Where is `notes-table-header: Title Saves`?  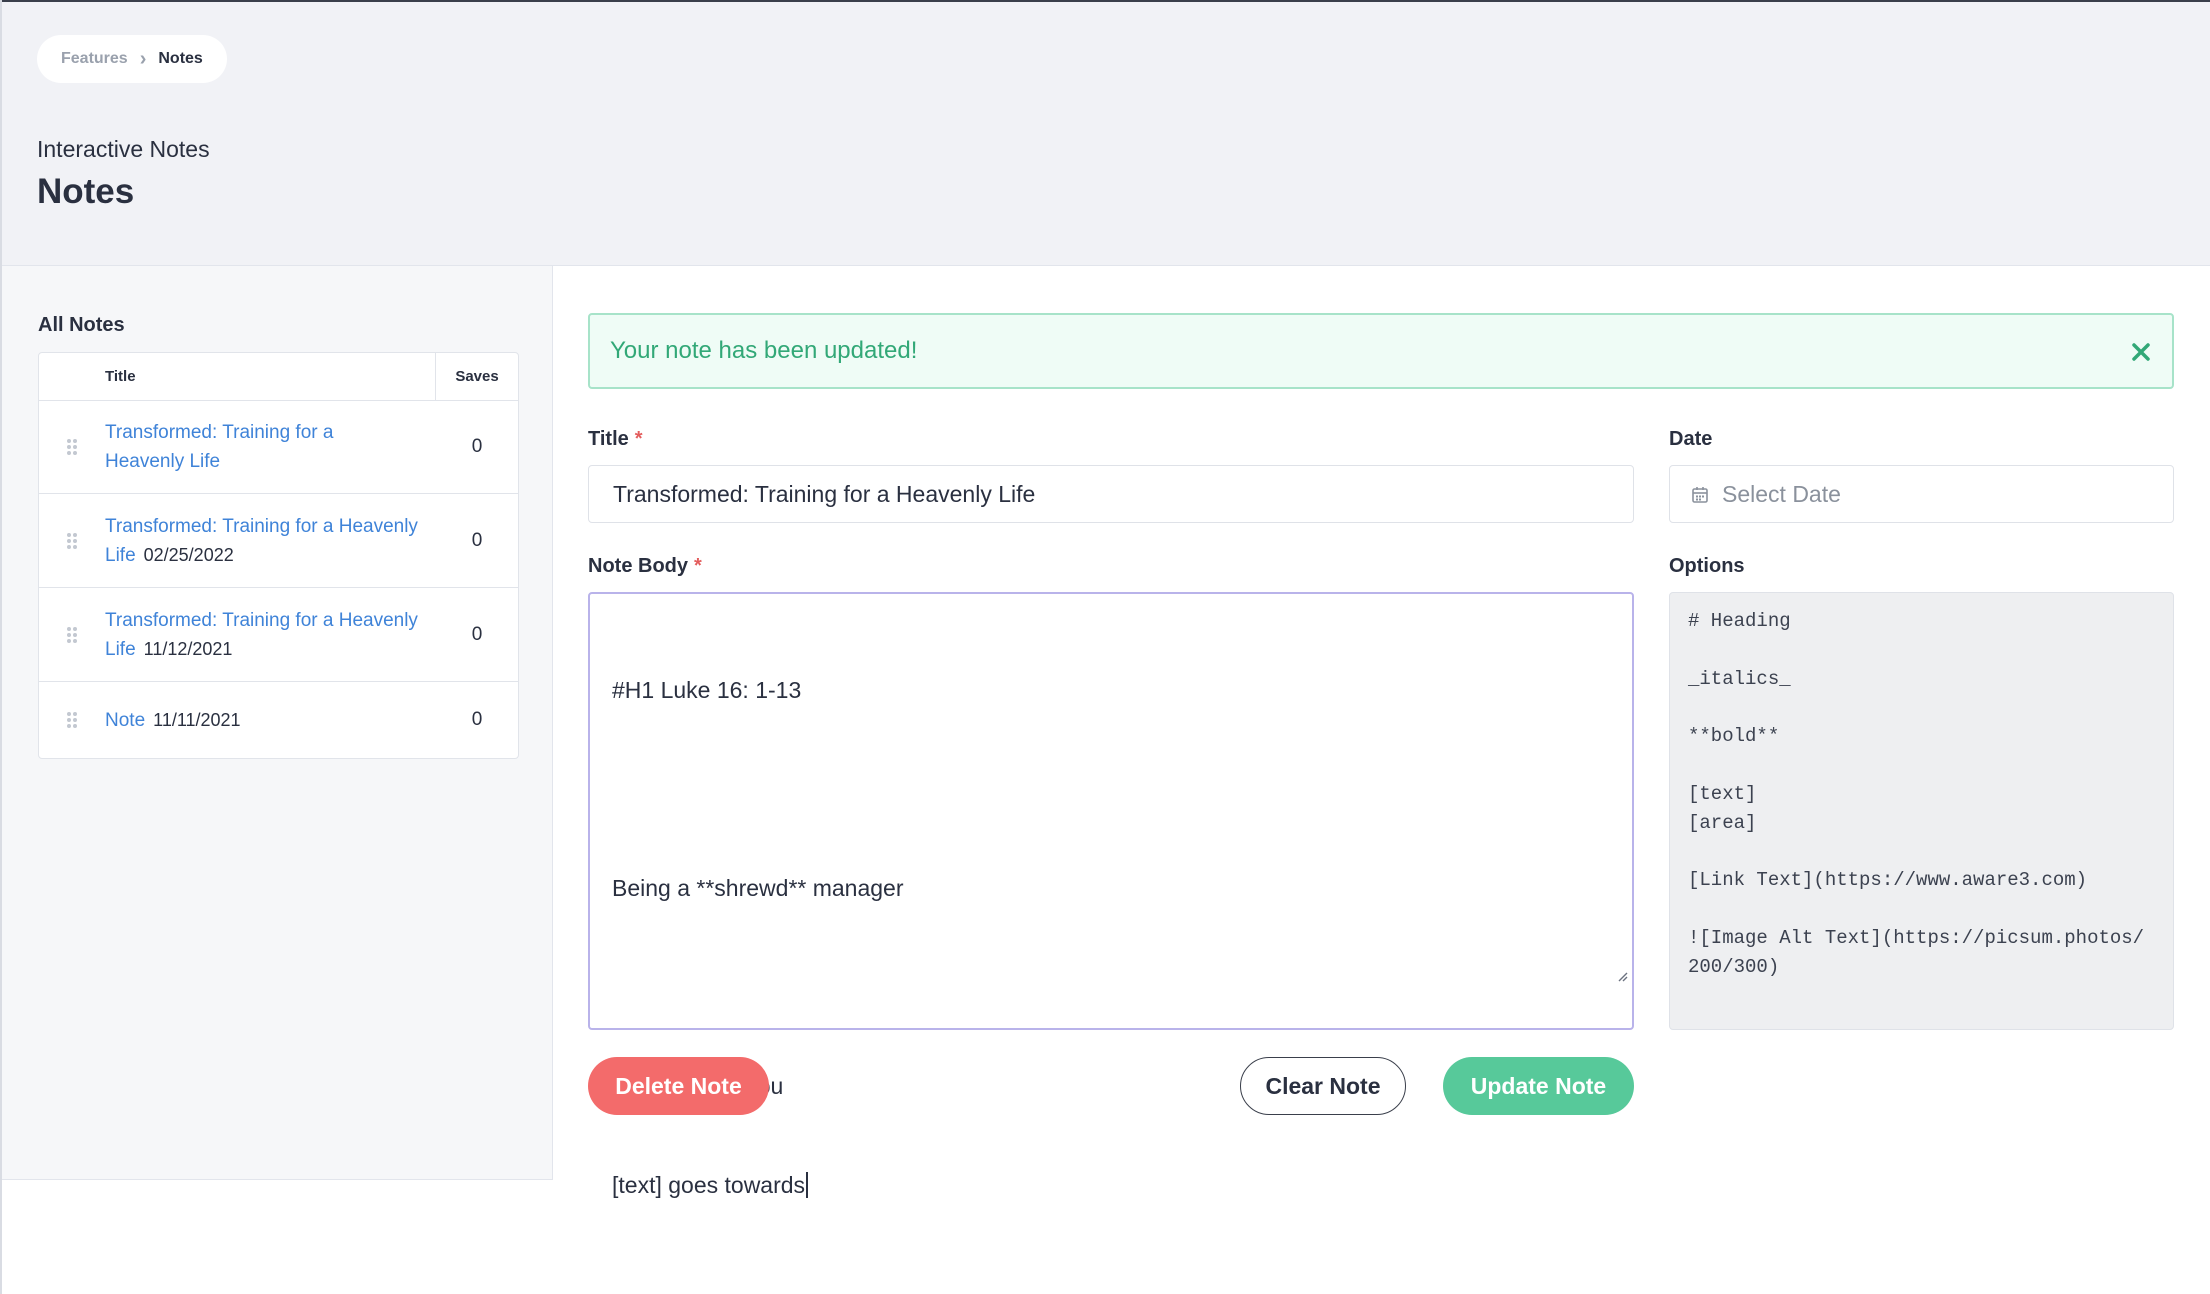 notes-table-header: Title Saves is located at coordinates (278, 377).